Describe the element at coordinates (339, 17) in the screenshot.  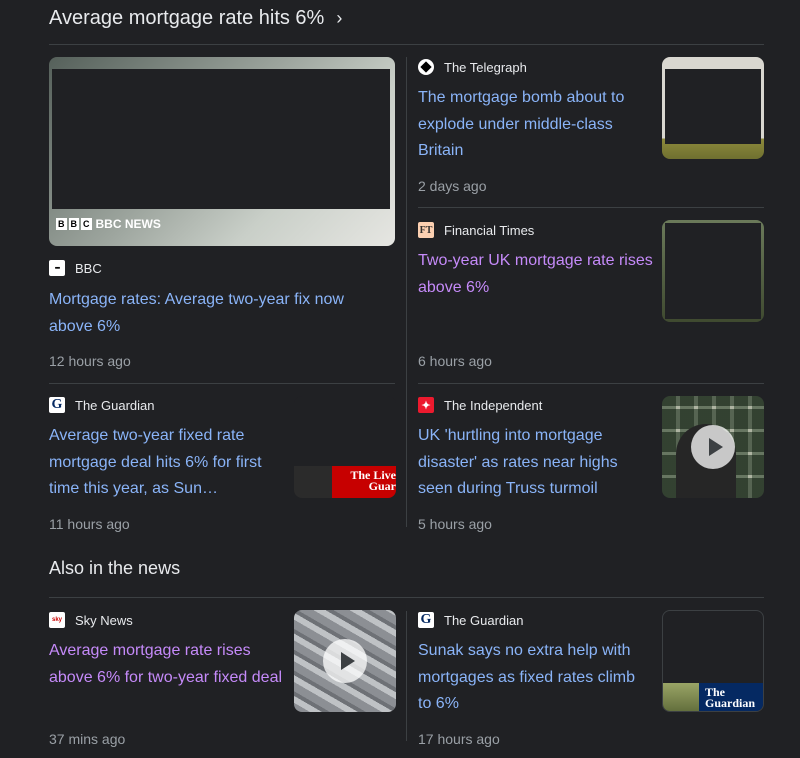
I see `chevron-right-icon: ›` at that location.